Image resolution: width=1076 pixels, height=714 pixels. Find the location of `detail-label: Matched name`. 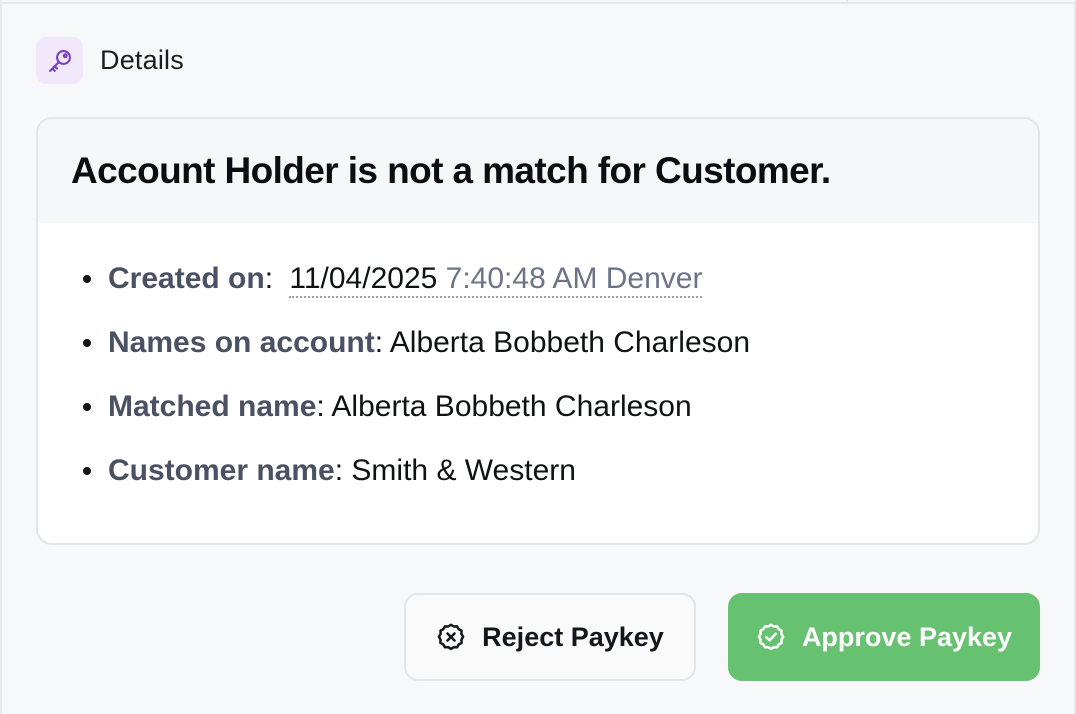

detail-label: Matched name is located at coordinates (212, 406).